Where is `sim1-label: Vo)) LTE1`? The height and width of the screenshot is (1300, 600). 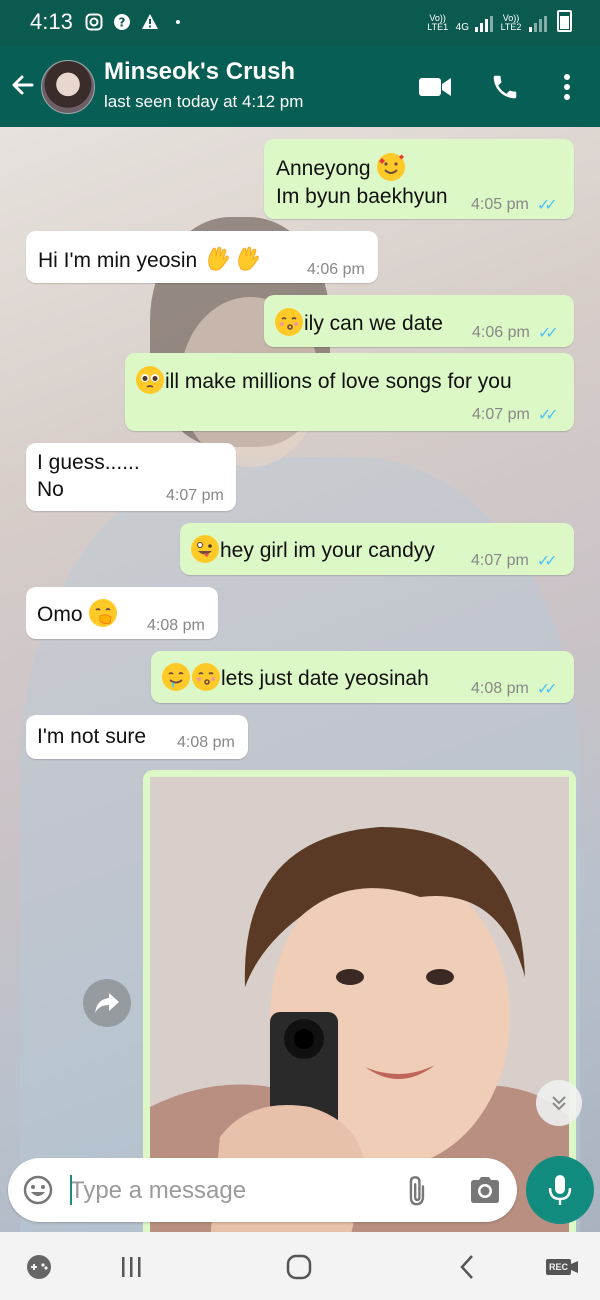 sim1-label: Vo)) LTE1 is located at coordinates (438, 22).